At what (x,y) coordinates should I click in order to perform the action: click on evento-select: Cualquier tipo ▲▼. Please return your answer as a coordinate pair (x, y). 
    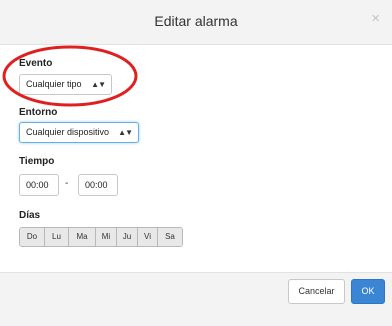
    Looking at the image, I should click on (65, 84).